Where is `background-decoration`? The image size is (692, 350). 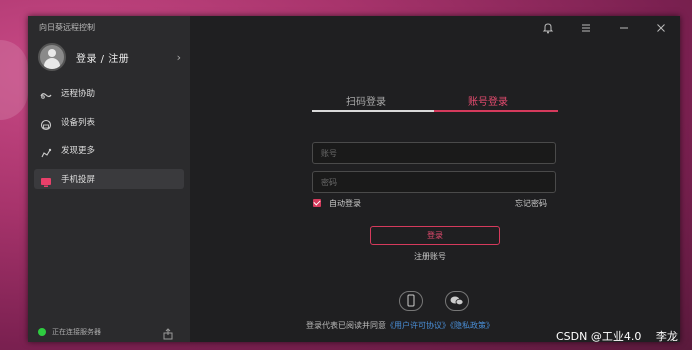 background-decoration is located at coordinates (14, 80).